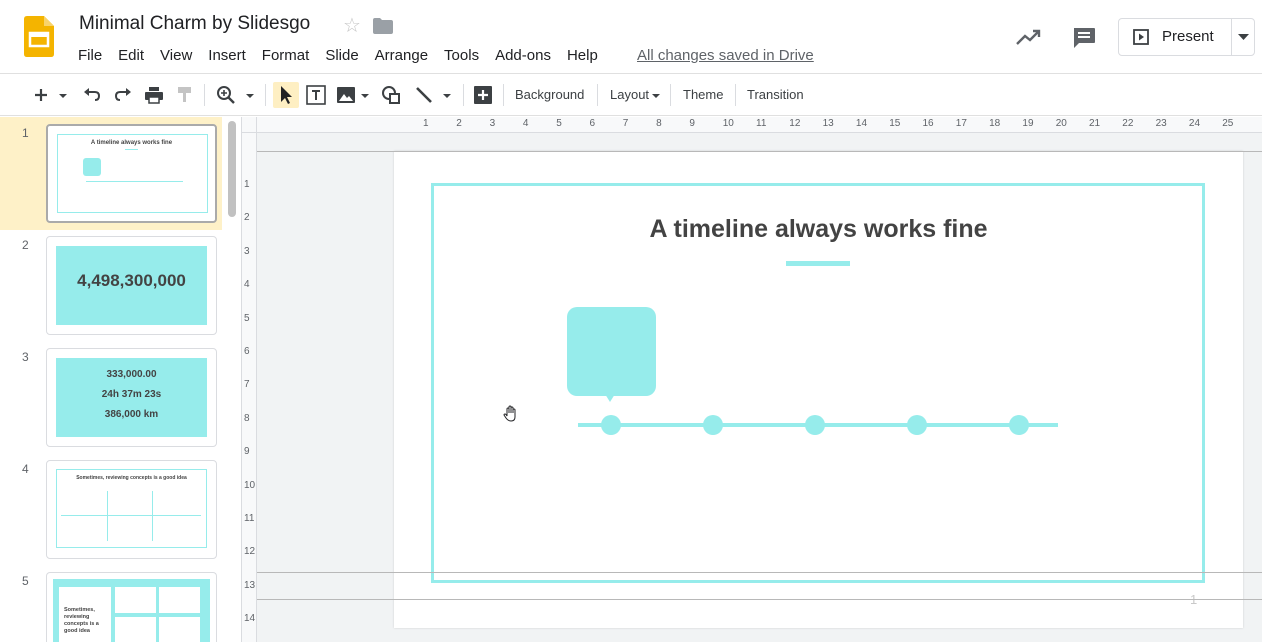  Describe the element at coordinates (249, 518) in the screenshot. I see `ruler-number: 11` at that location.